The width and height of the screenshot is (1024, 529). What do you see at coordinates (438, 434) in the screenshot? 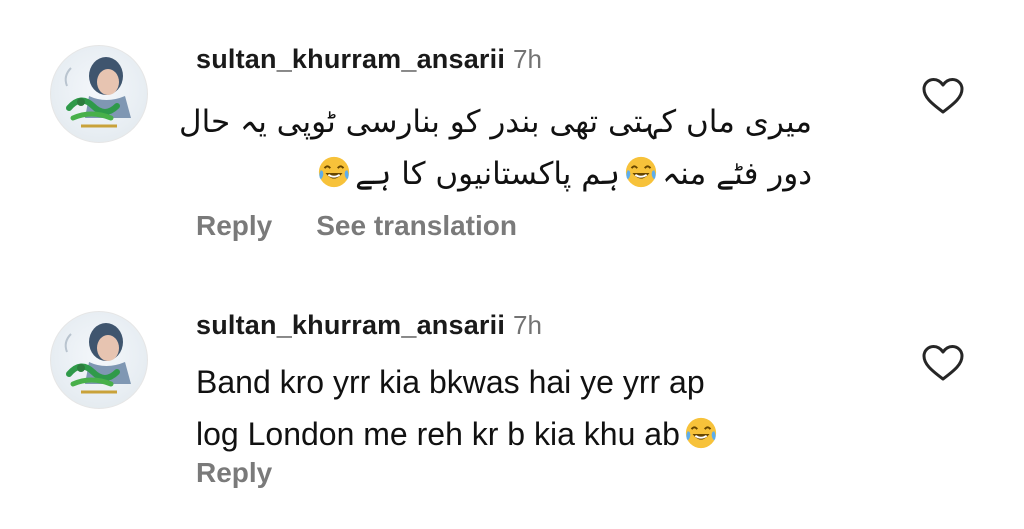
I see `comment-line-segment: log London me reh kr b kia khu ab` at bounding box center [438, 434].